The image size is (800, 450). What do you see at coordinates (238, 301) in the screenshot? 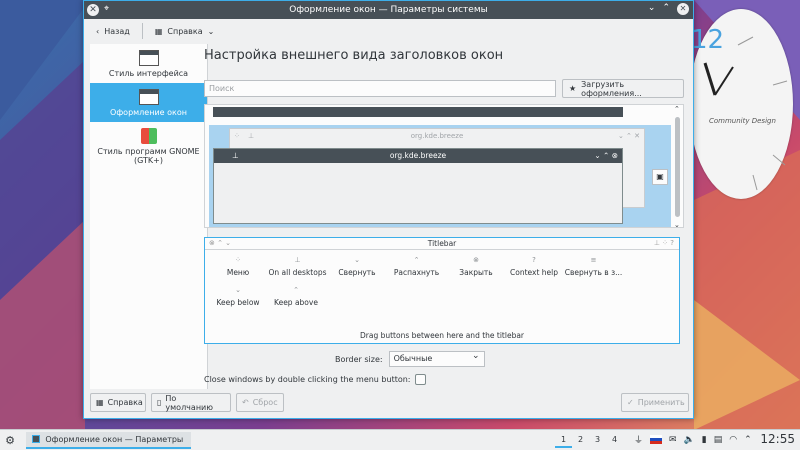
I see `button-keep-below: ⌄ Keep below` at bounding box center [238, 301].